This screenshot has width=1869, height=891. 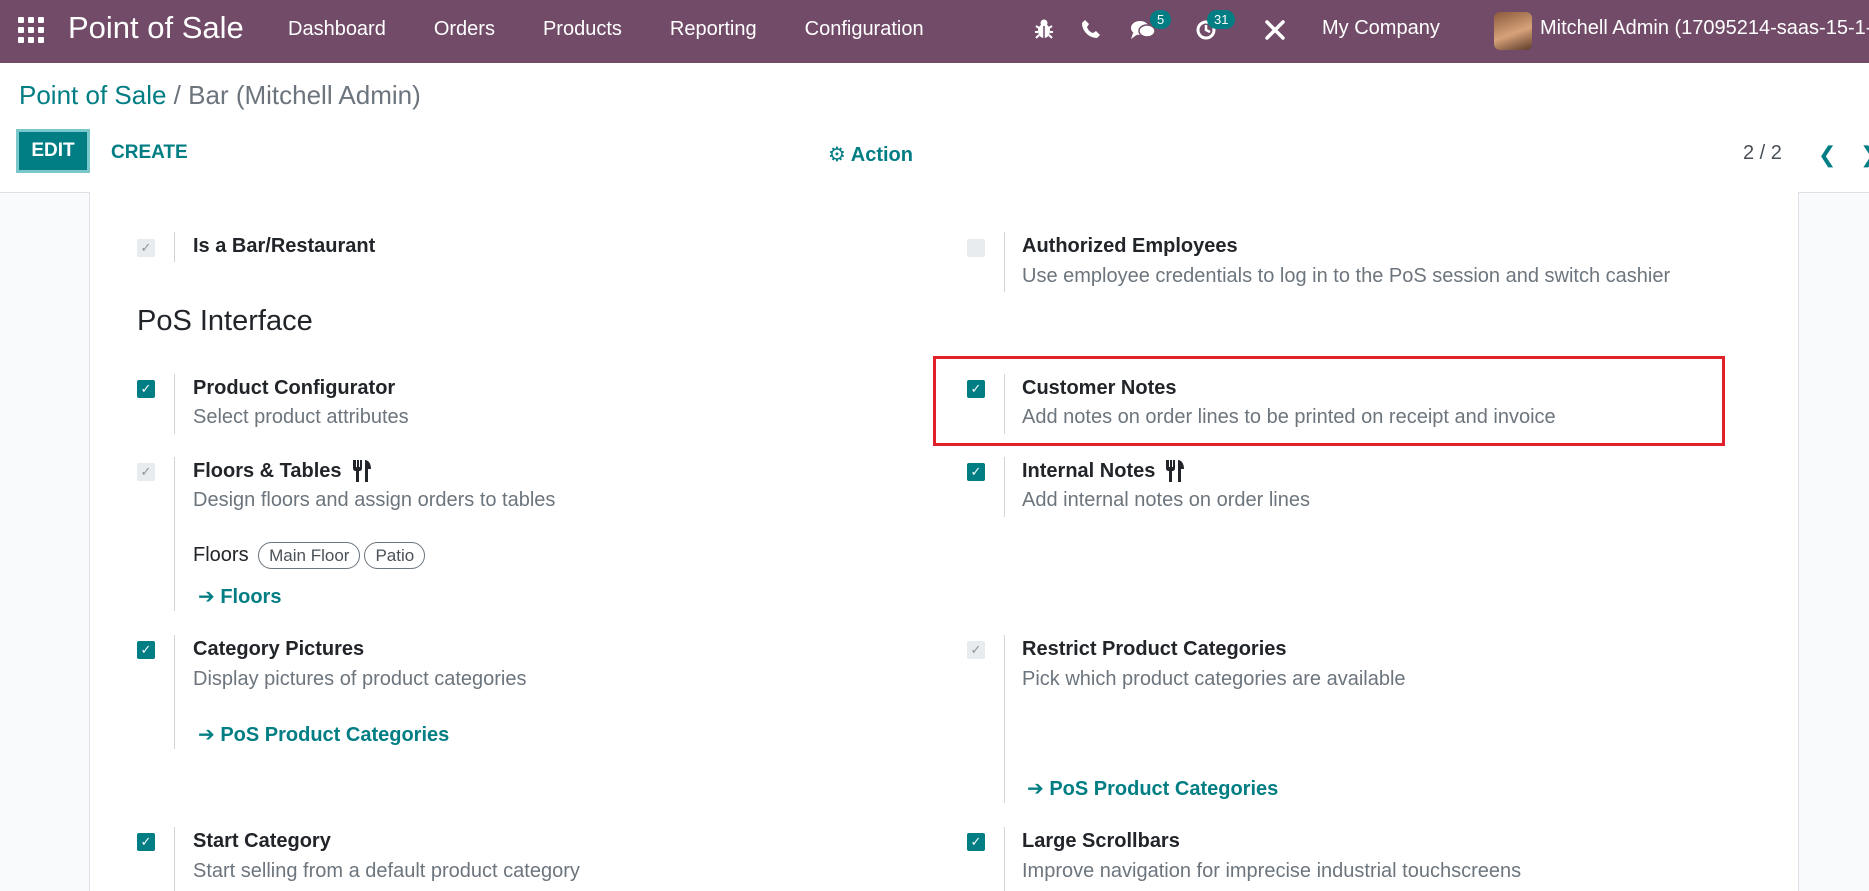 I want to click on company-switcher: My Company, so click(x=1381, y=28).